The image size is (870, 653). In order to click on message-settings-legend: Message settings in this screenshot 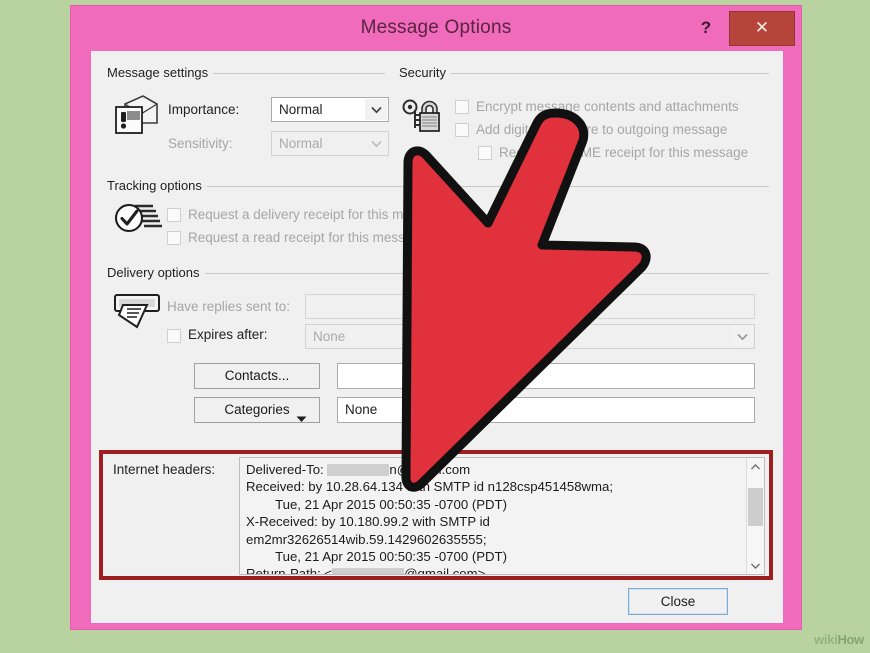, I will do `click(159, 72)`.